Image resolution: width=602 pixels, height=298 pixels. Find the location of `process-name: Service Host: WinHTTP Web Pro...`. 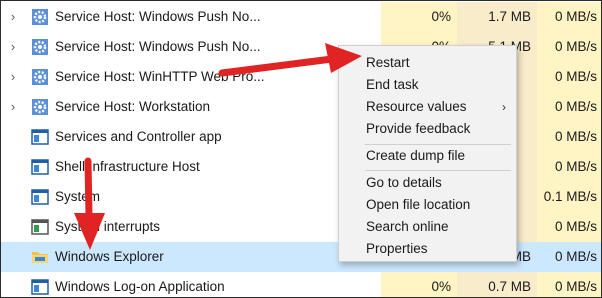

process-name: Service Host: WinHTTP Web Pro... is located at coordinates (160, 76).